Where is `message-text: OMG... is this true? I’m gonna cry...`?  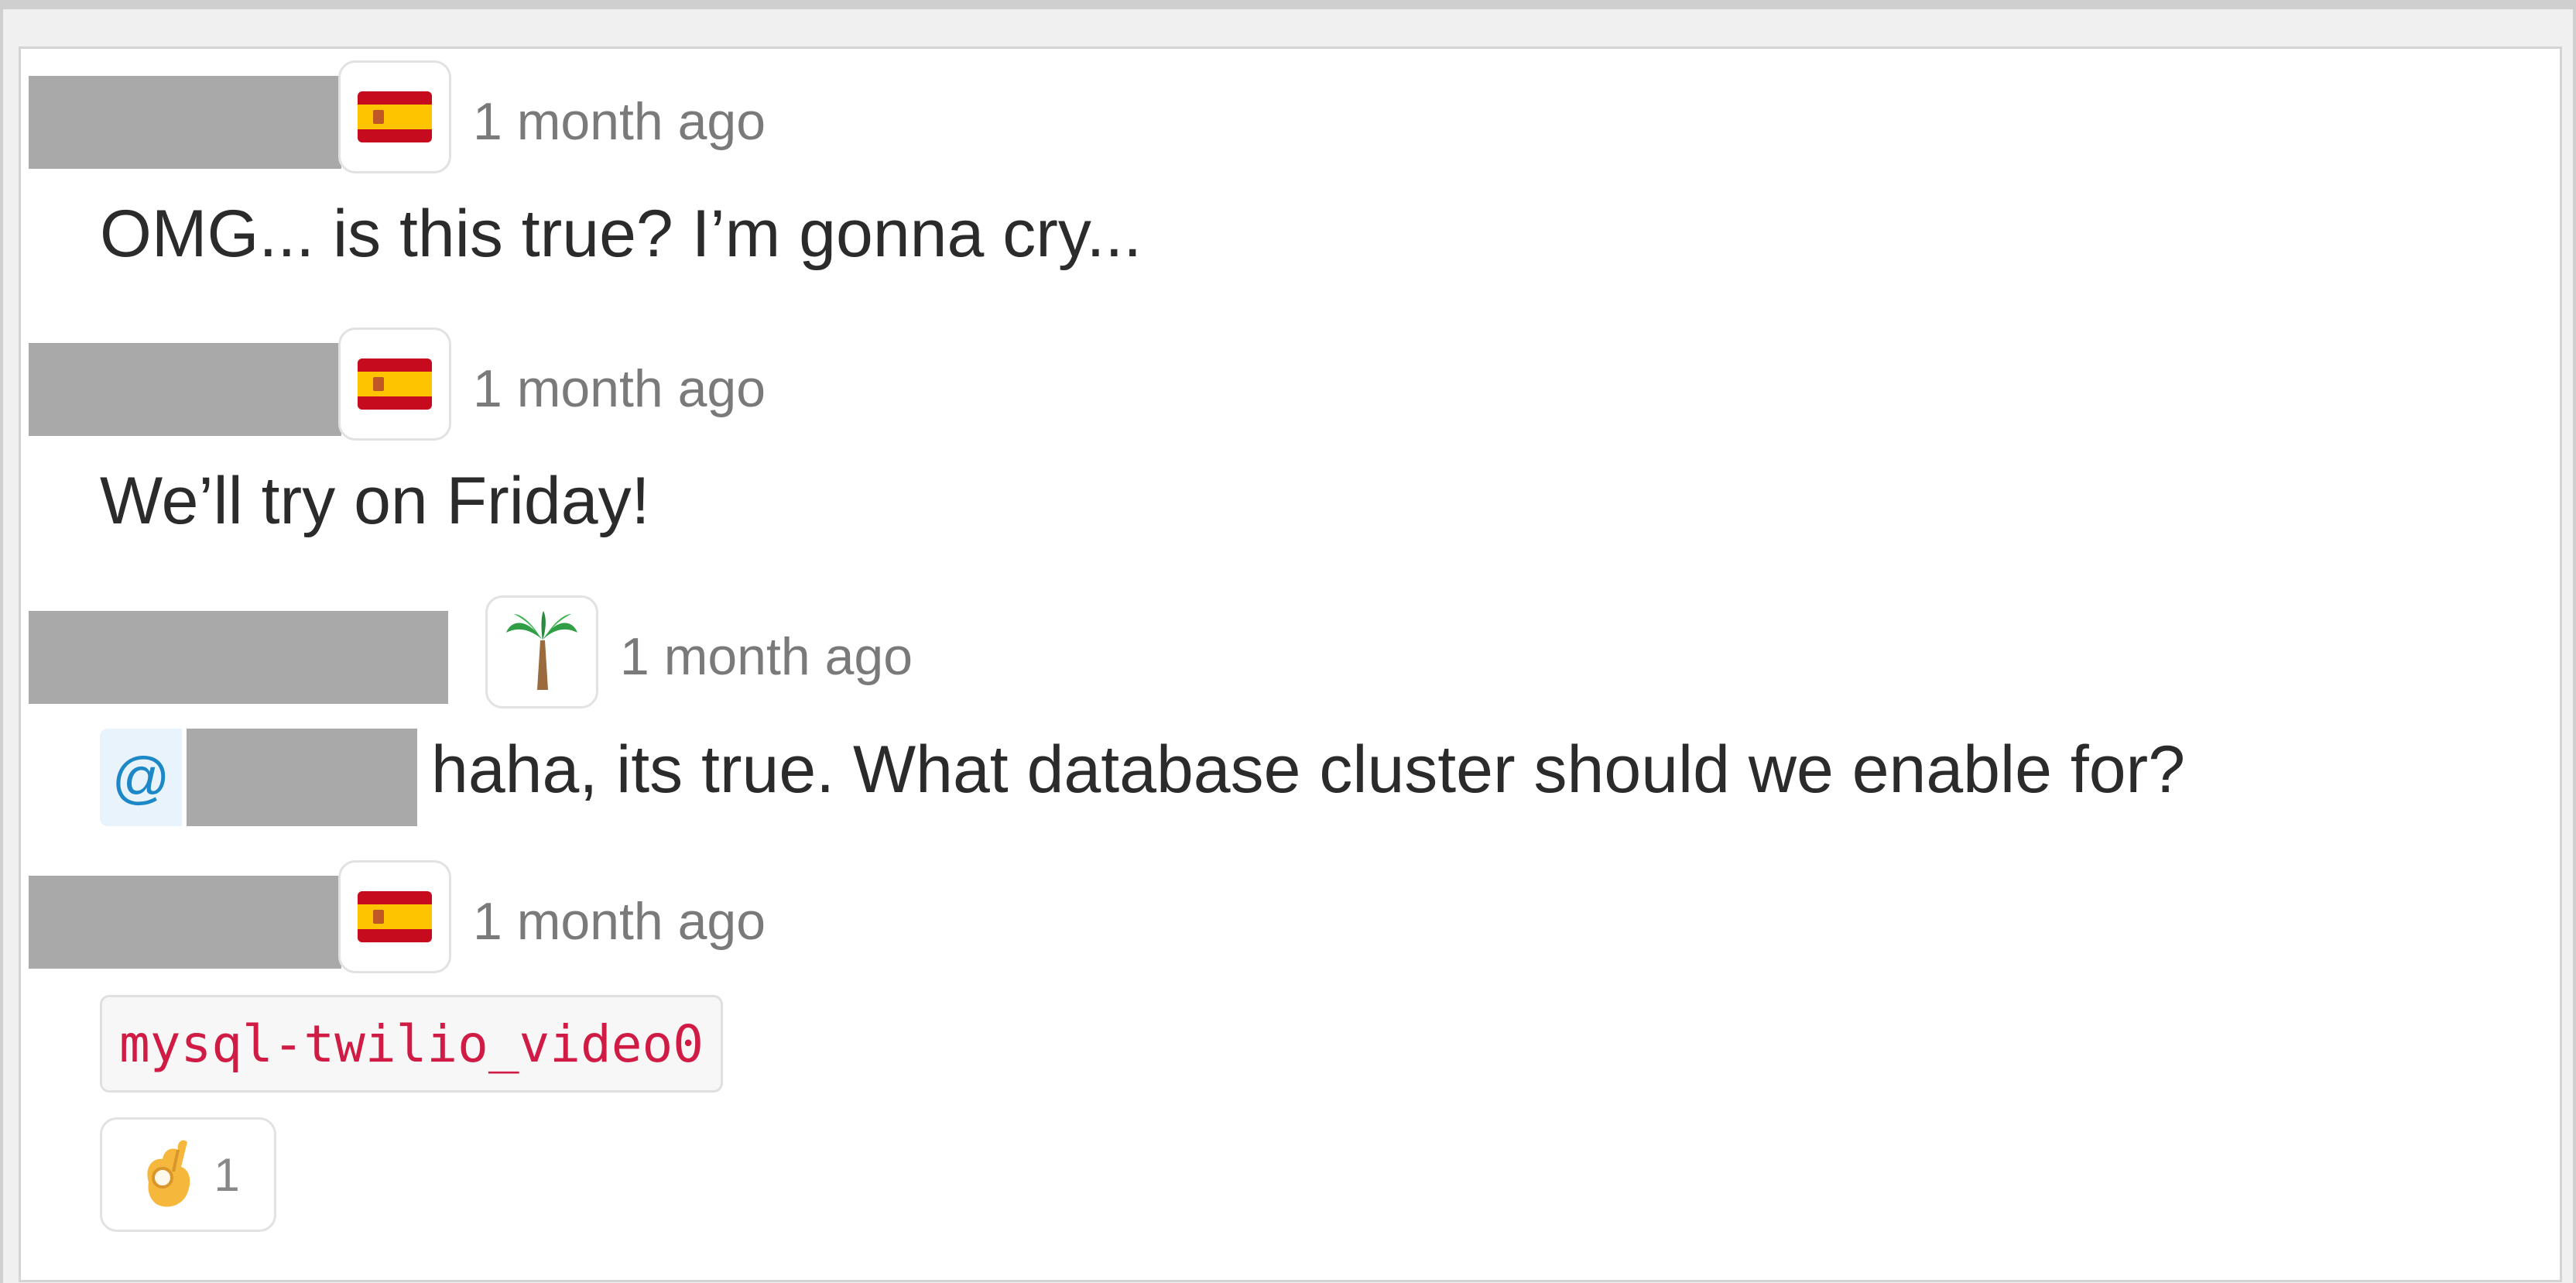
message-text: OMG... is this true? I’m gonna cry... is located at coordinates (621, 234).